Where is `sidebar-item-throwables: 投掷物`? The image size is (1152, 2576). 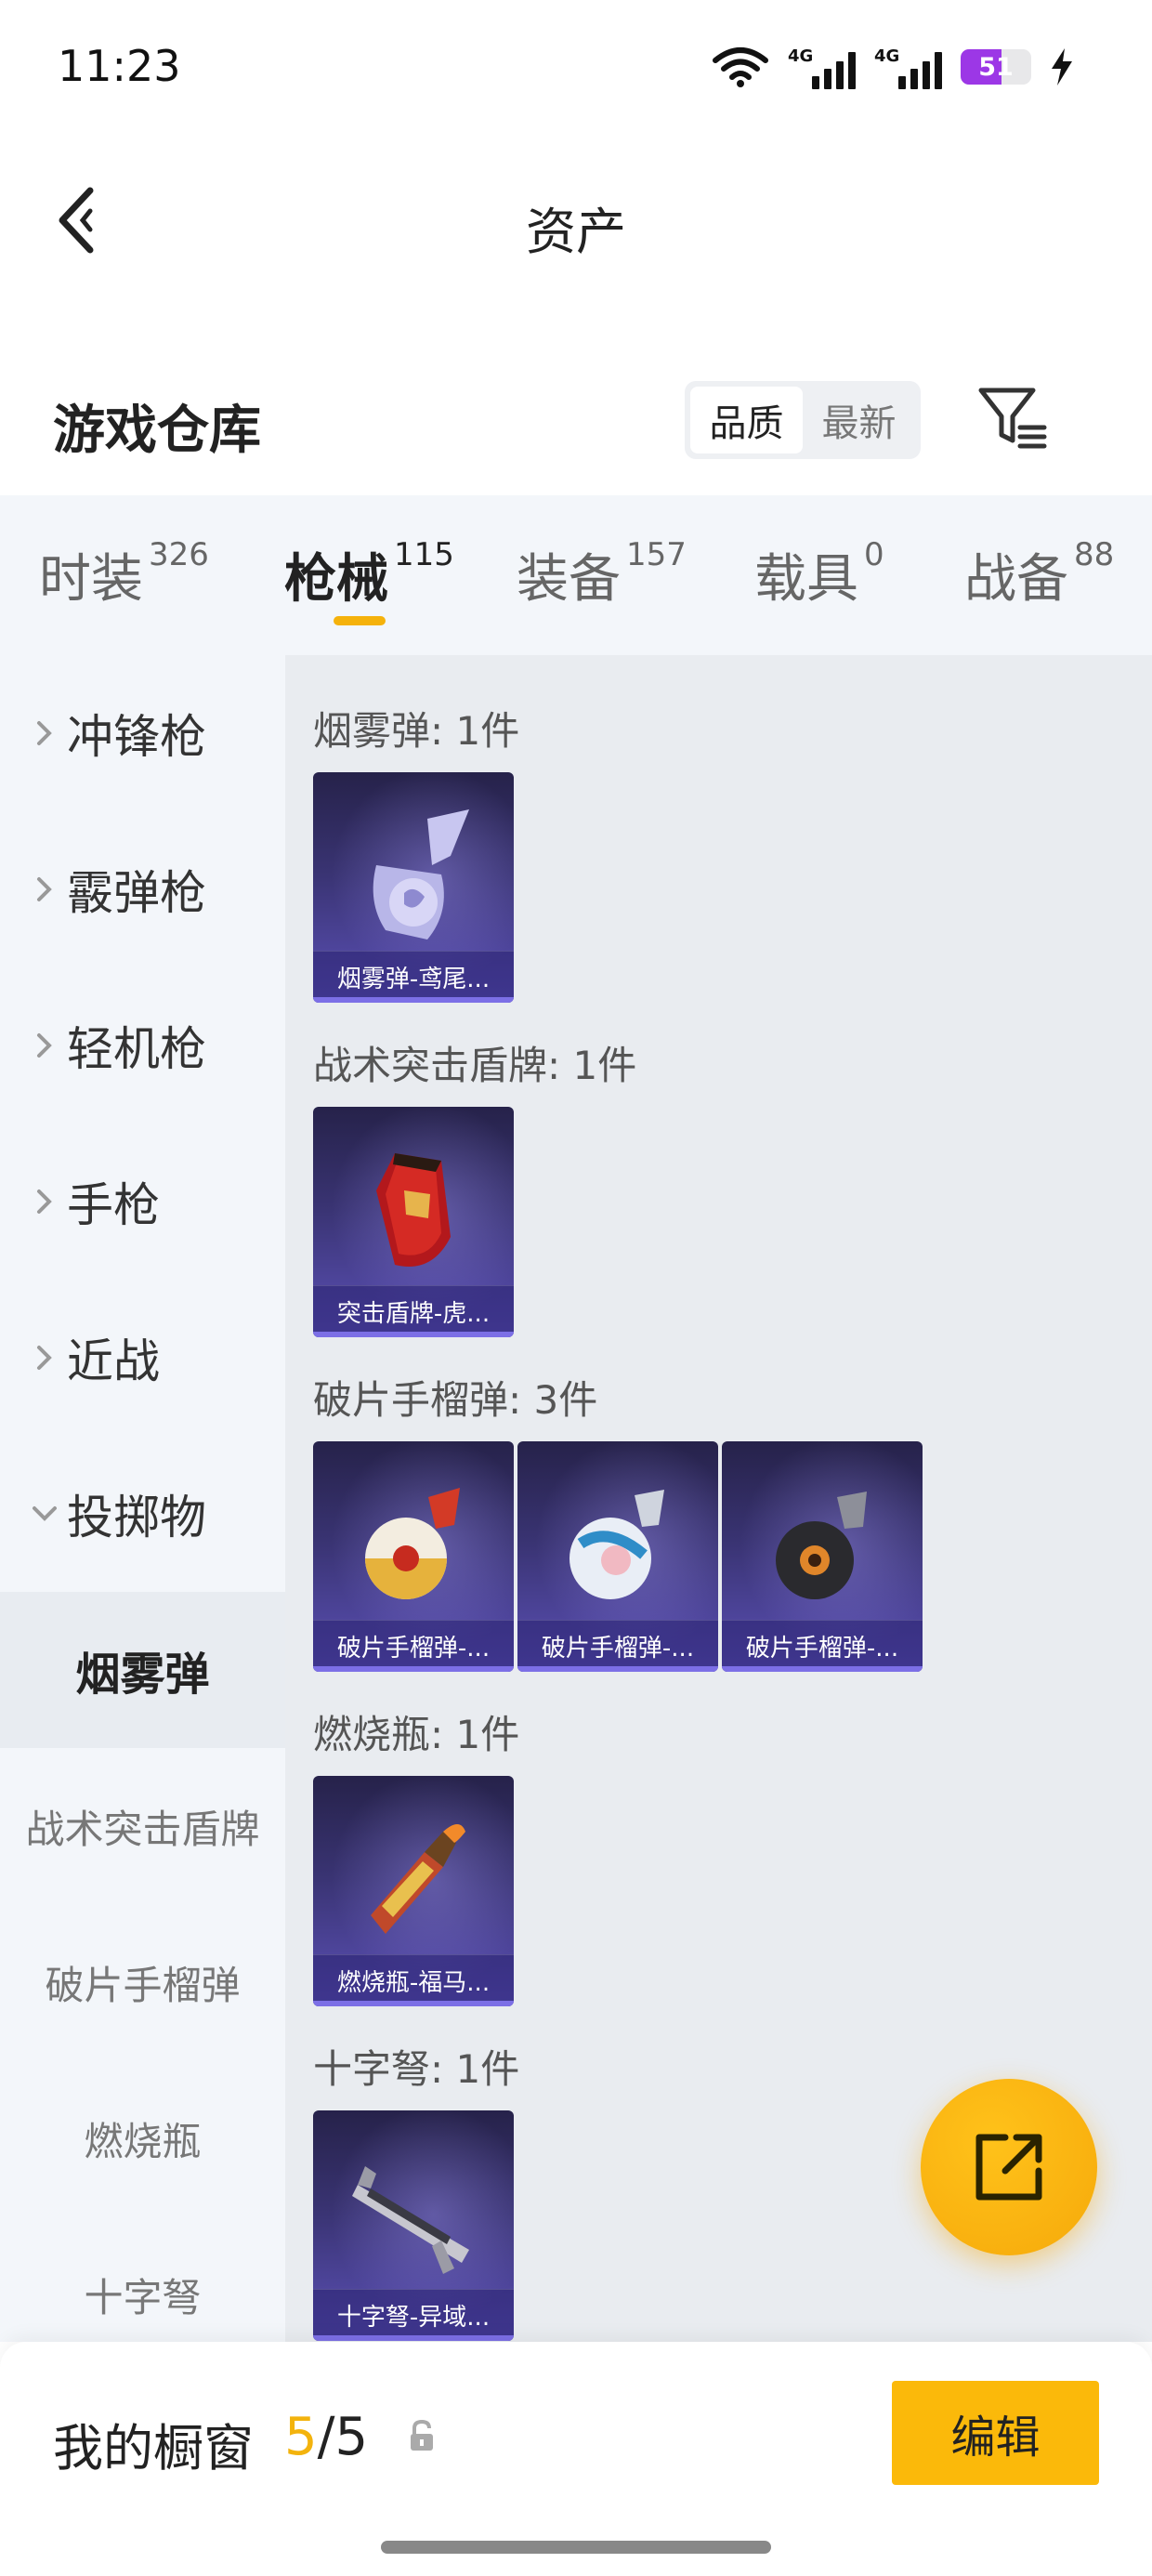
sidebar-item-throwables: 投掷物 is located at coordinates (142, 1514).